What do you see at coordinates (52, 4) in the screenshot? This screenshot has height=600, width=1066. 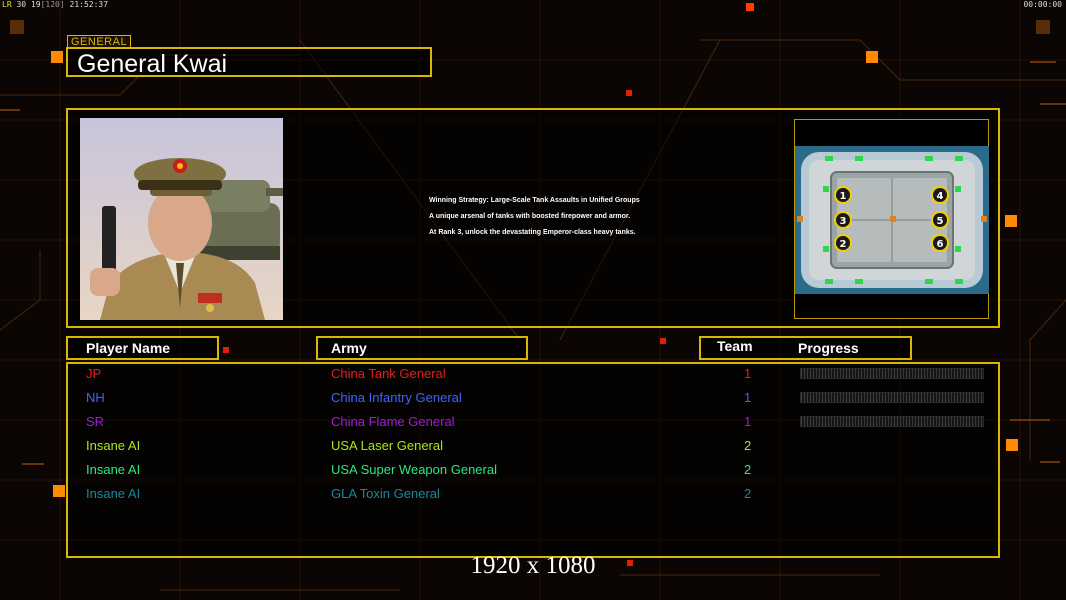 I see `frame-max: [120]` at bounding box center [52, 4].